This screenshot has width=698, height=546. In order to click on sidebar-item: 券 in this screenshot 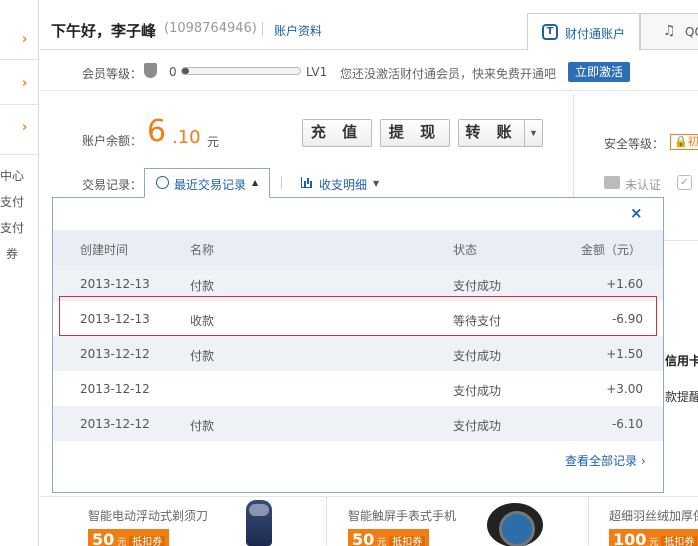, I will do `click(25, 253)`.